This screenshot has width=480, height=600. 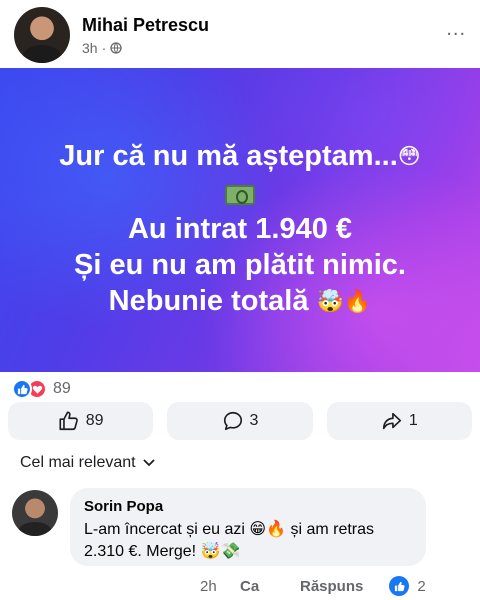 What do you see at coordinates (254, 420) in the screenshot?
I see `comment-count: 3` at bounding box center [254, 420].